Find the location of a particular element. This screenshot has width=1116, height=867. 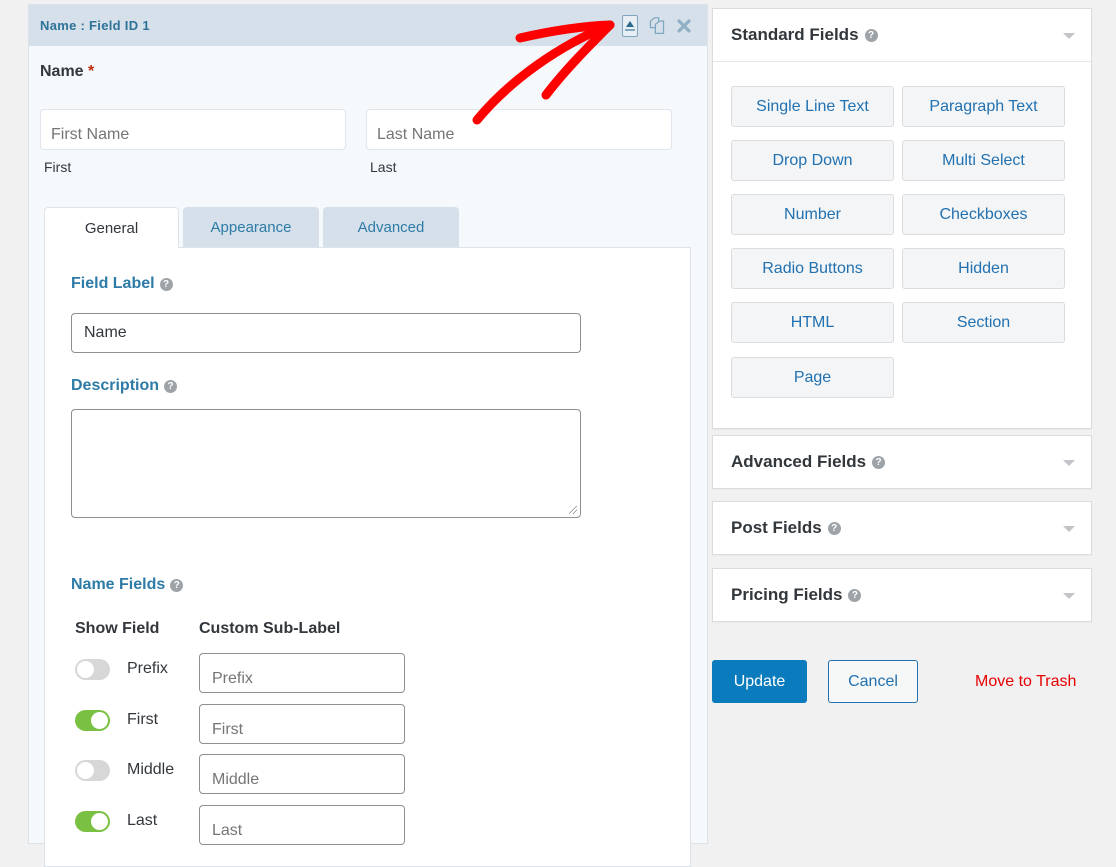

name-field-label: First is located at coordinates (143, 719).